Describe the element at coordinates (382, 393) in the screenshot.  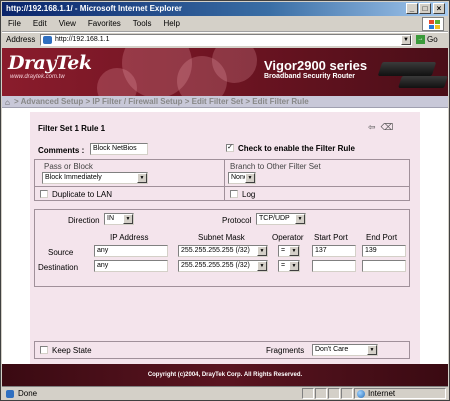
I see `zone-text: Internet` at that location.